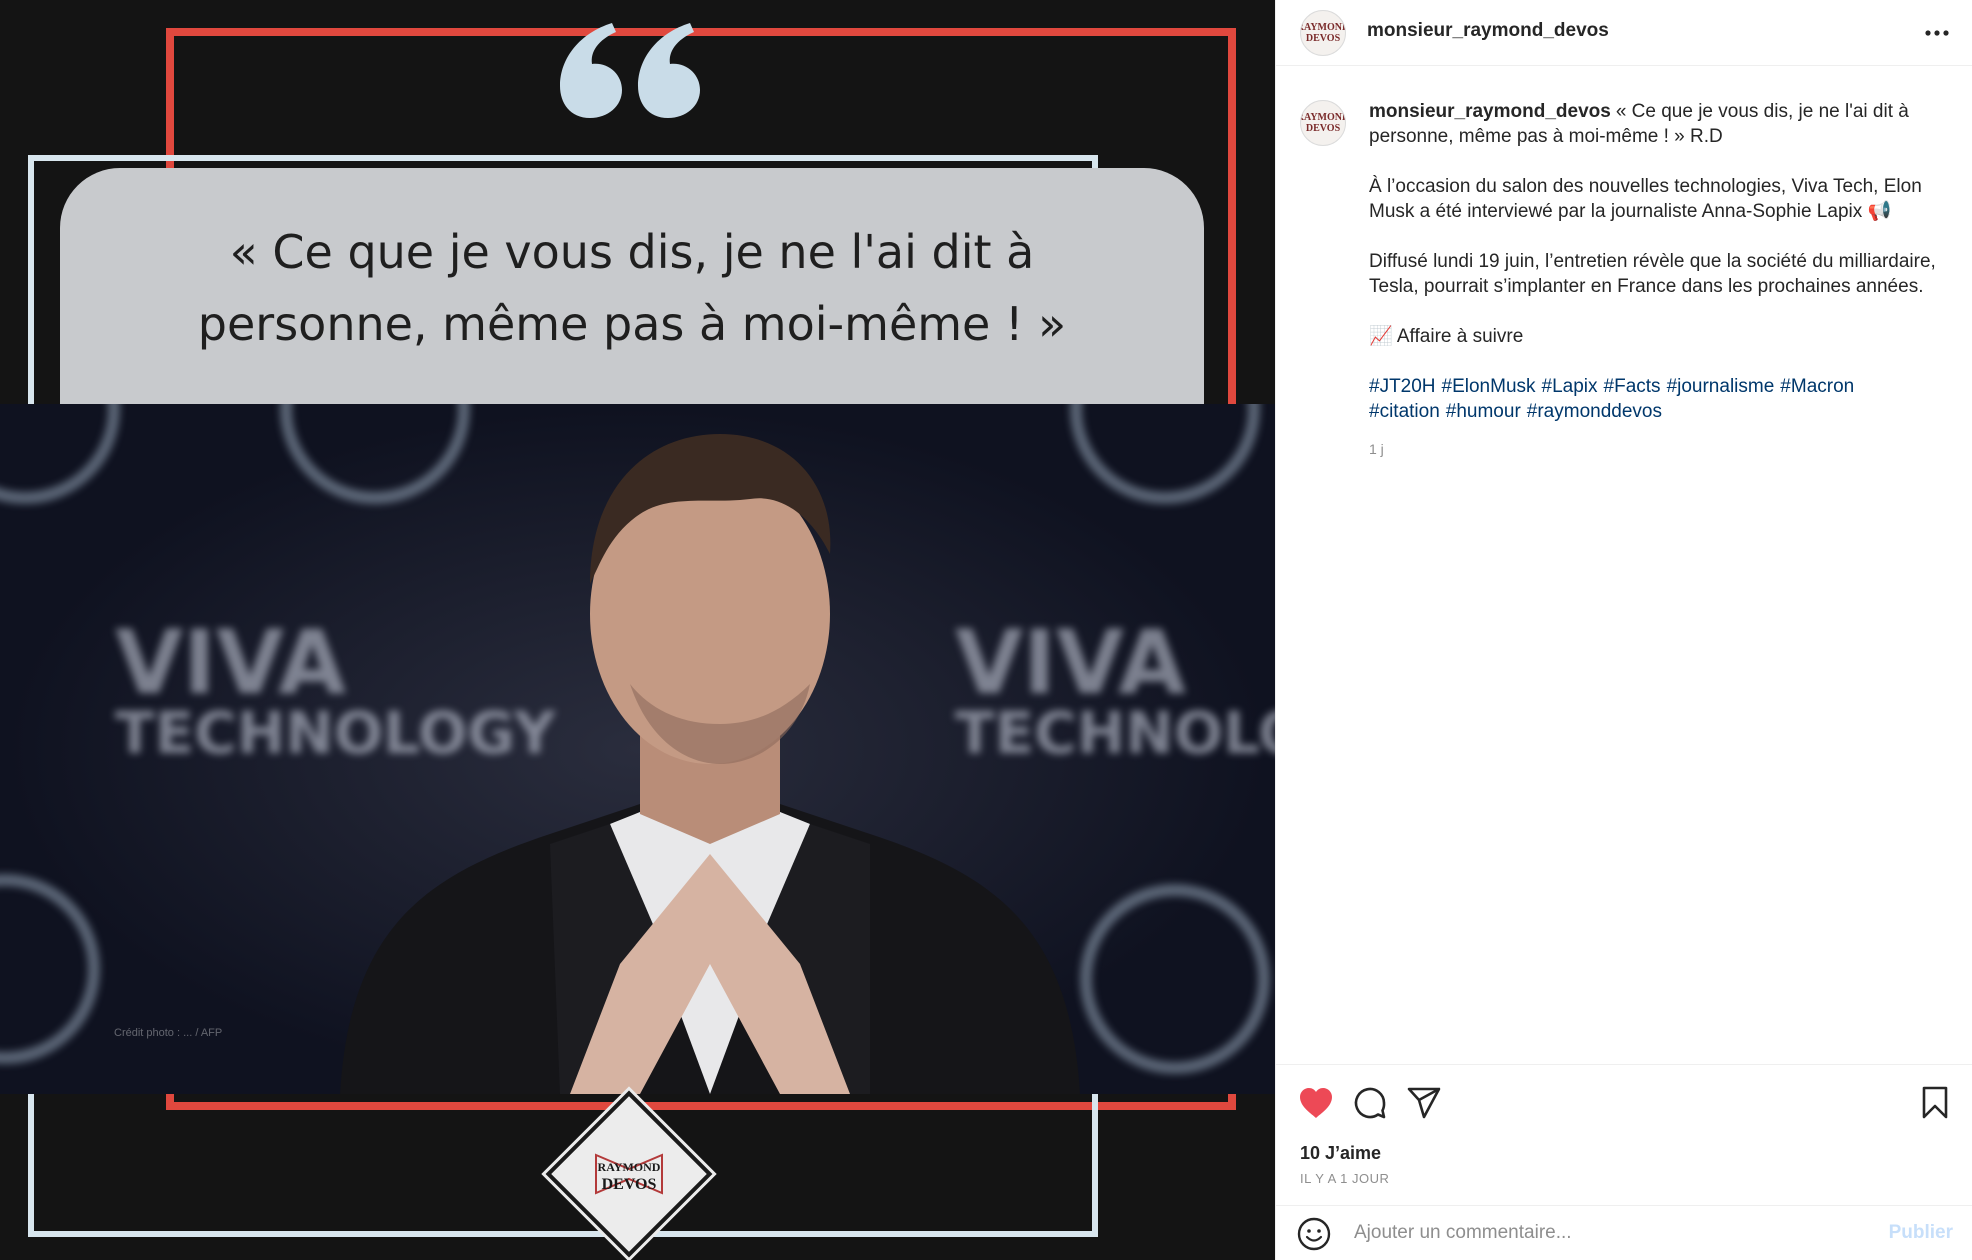 This screenshot has height=1260, width=1972. Describe the element at coordinates (1921, 1233) in the screenshot. I see `publish-button: Publier` at that location.